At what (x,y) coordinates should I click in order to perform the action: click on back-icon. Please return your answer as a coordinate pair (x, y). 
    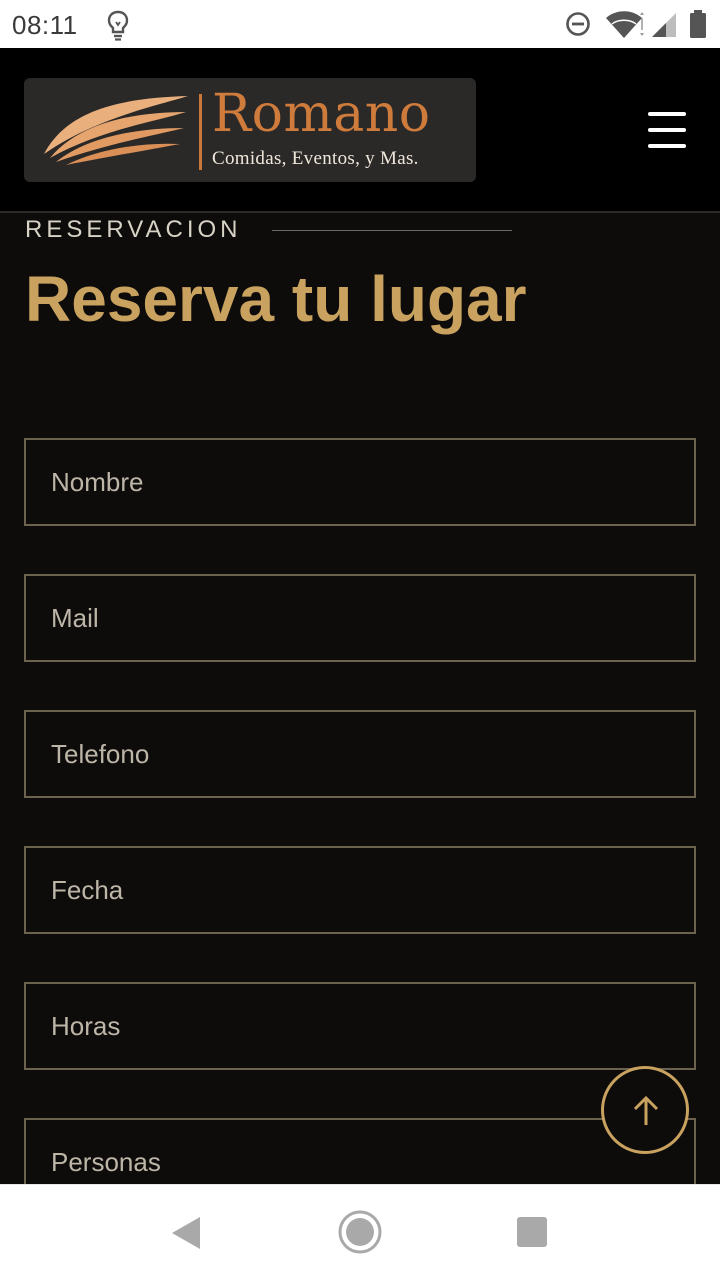
    Looking at the image, I should click on (185, 1235).